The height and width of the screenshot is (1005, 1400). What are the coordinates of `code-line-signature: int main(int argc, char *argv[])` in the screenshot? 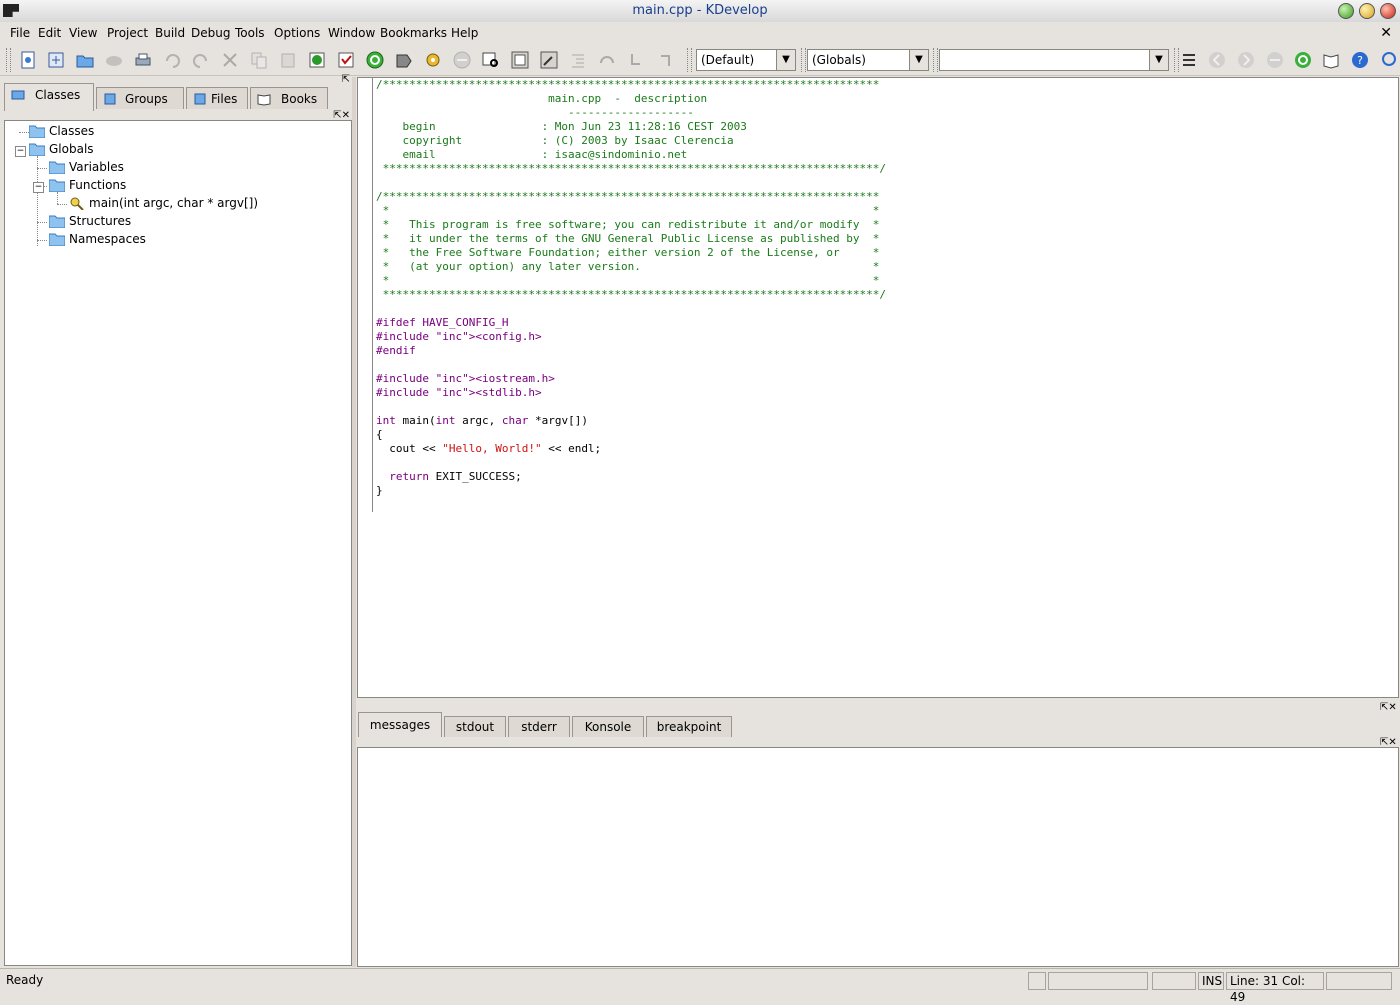 It's located at (482, 420).